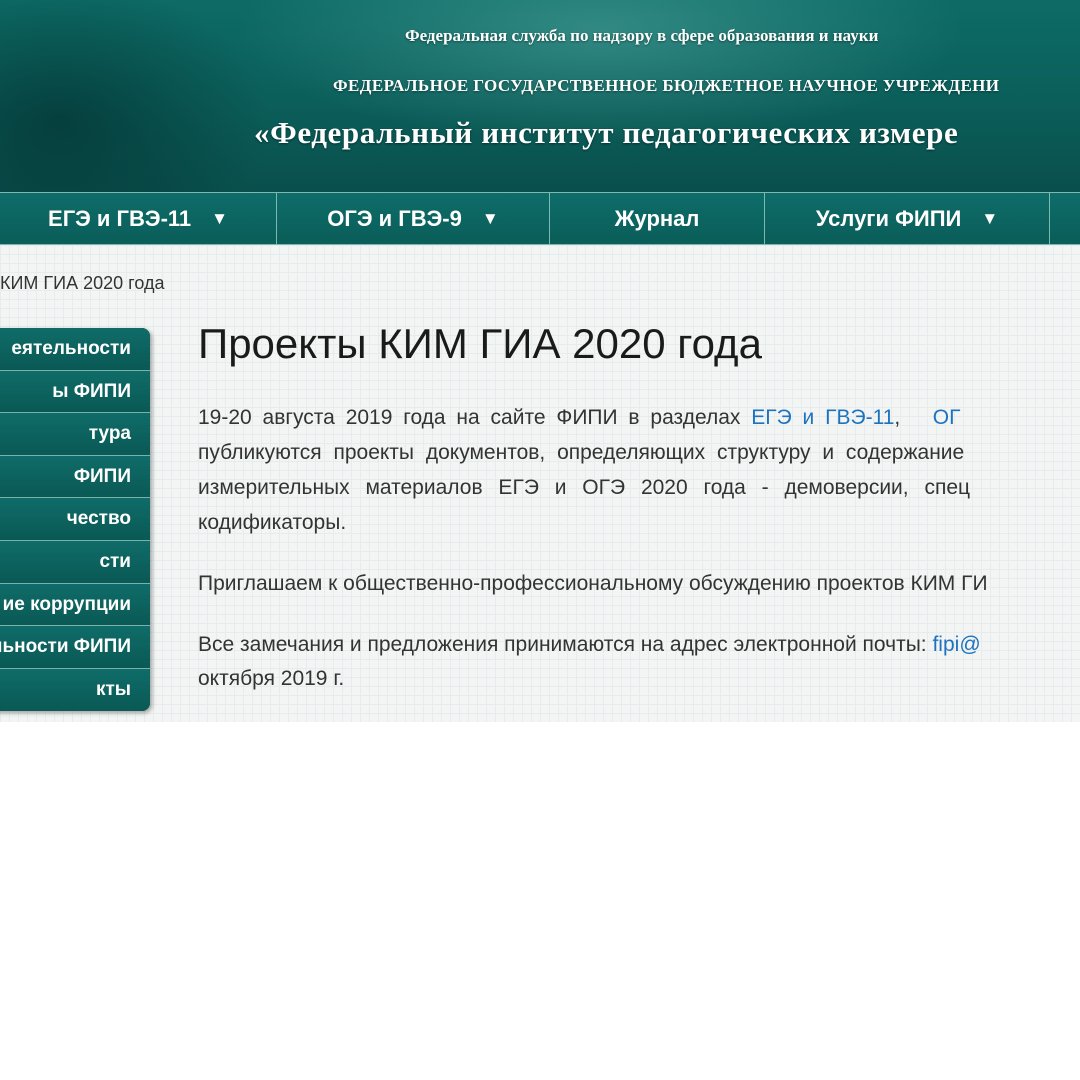 The image size is (1080, 1080). What do you see at coordinates (75, 477) in the screenshot?
I see `sidebar-item-fipi: ФИПИ` at bounding box center [75, 477].